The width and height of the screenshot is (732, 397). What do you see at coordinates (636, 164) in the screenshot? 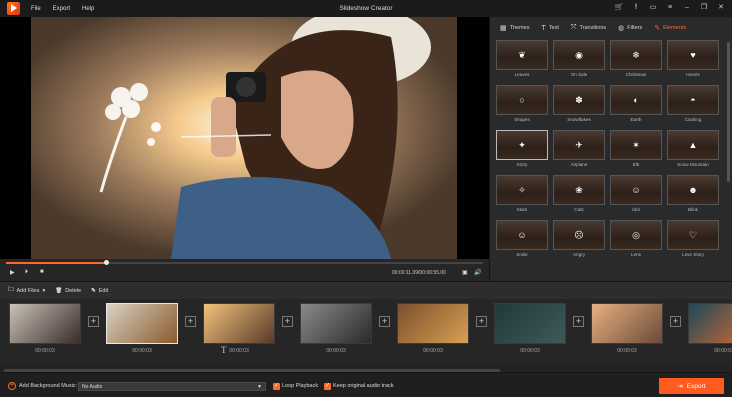
I see `element-label: Elk` at bounding box center [636, 164].